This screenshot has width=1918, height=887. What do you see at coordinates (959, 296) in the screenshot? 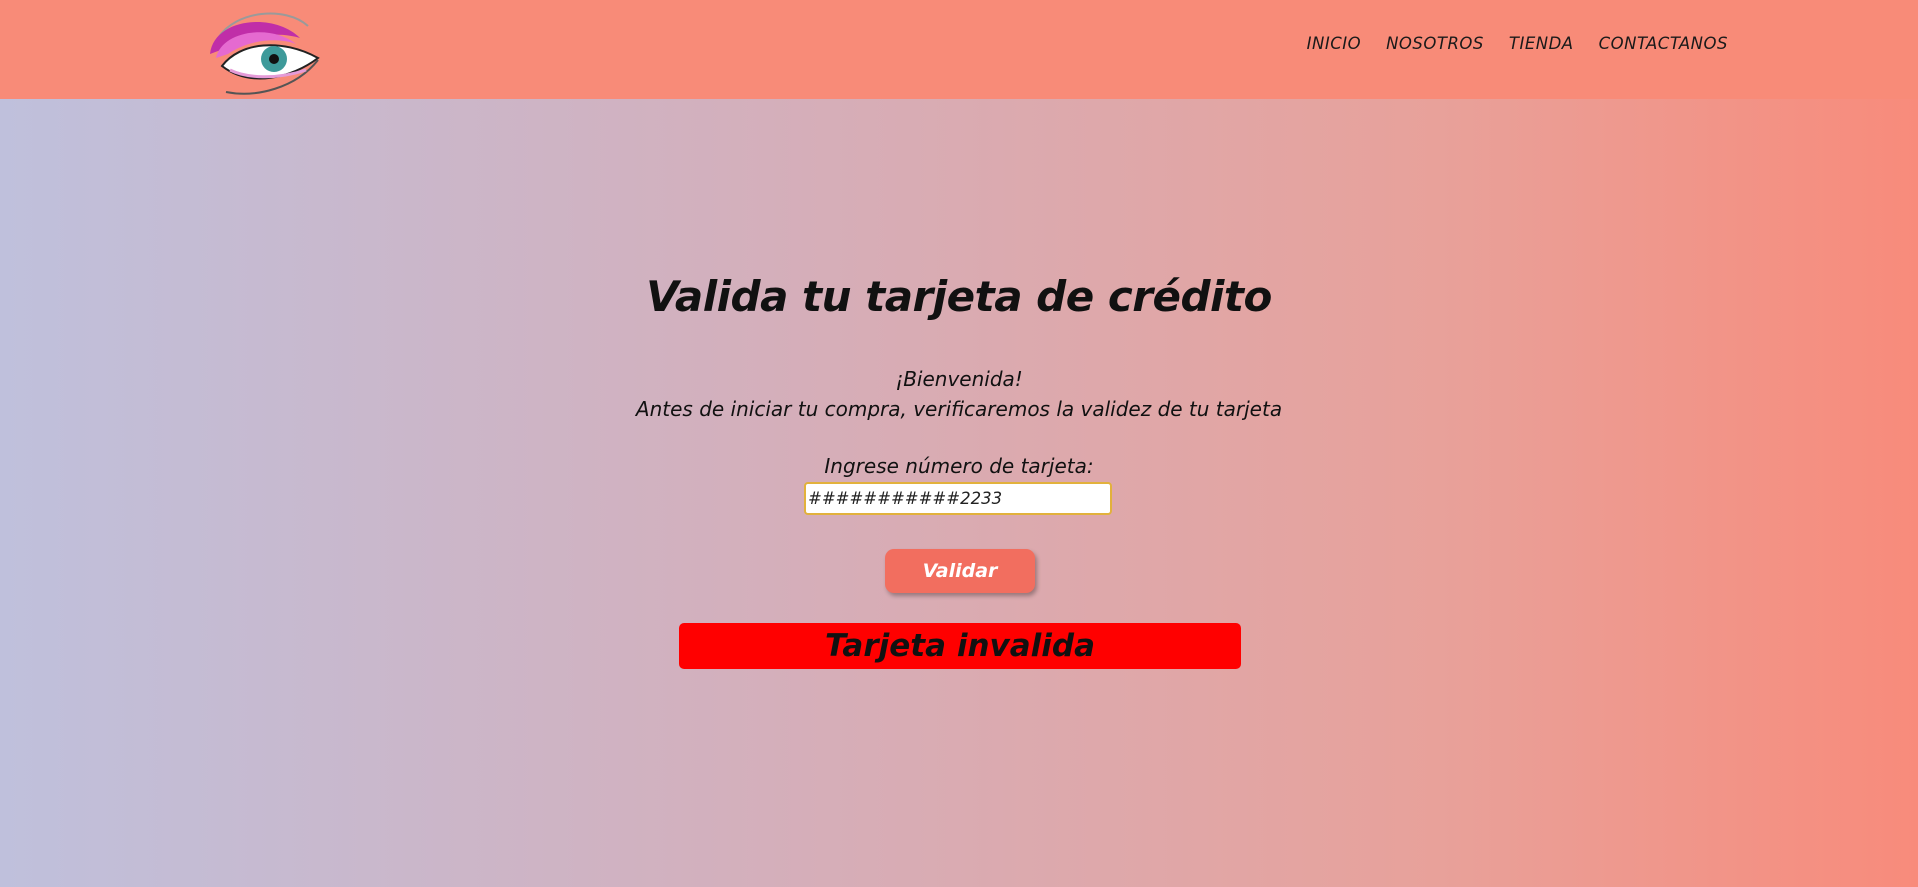
I see `page-title: Valida tu tarjeta de crédito` at bounding box center [959, 296].